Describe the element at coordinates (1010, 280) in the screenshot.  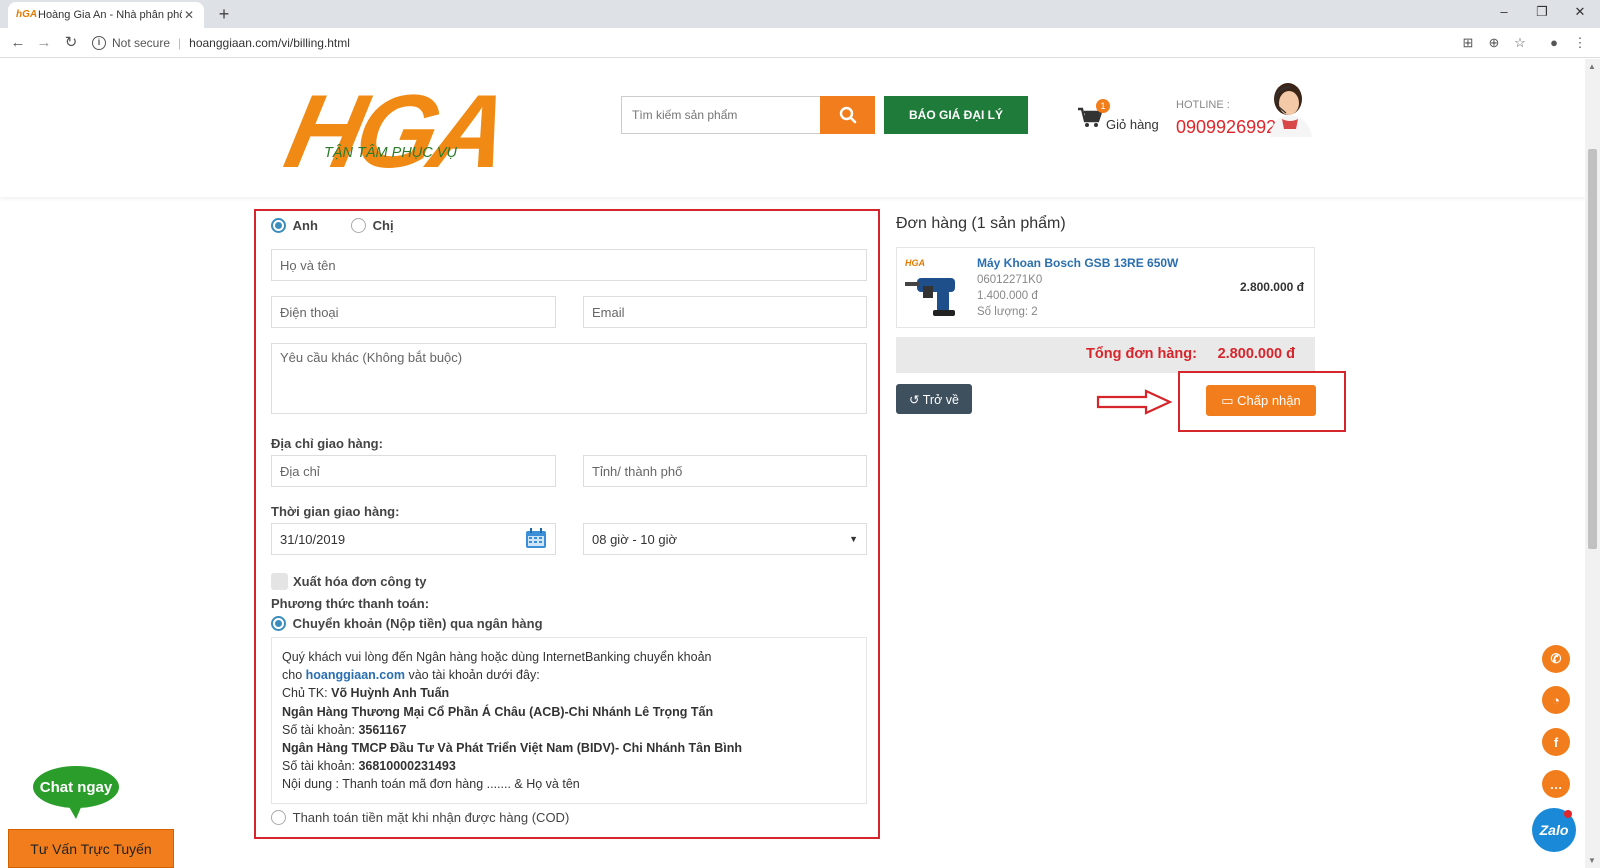
I see `product-code: 06012271K0` at that location.